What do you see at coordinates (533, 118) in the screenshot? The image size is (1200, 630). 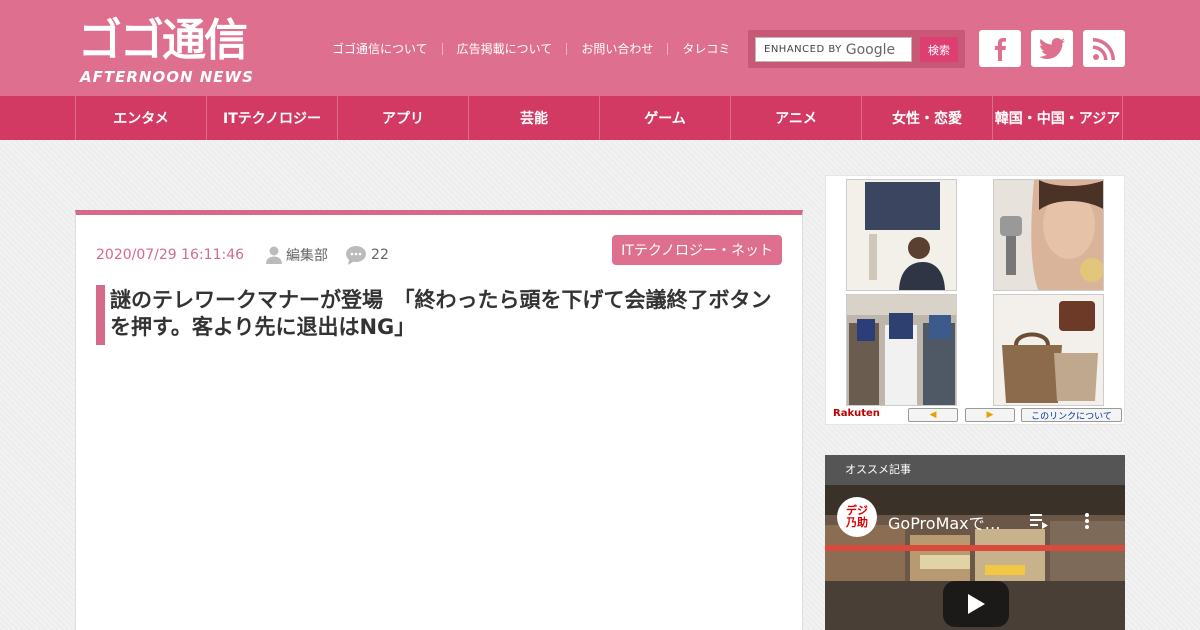 I see `catnav-geinou: 芸能` at bounding box center [533, 118].